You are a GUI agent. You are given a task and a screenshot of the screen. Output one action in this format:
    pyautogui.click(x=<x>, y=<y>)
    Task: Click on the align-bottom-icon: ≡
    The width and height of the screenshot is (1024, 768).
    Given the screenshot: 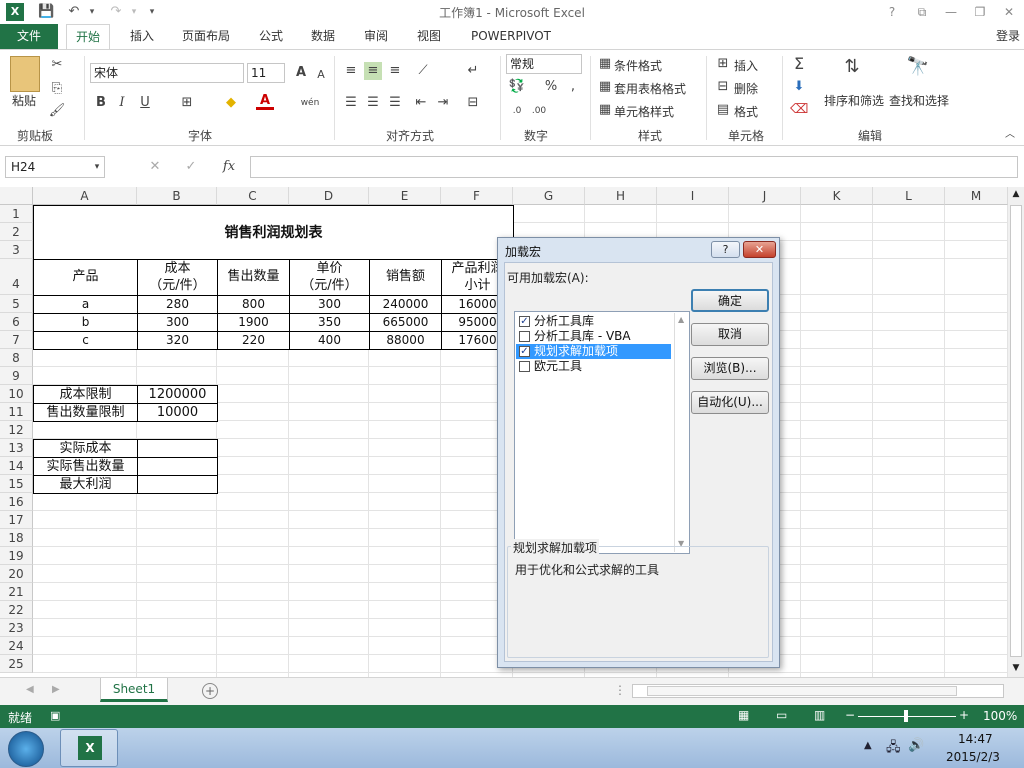 What is the action you would take?
    pyautogui.click(x=395, y=71)
    